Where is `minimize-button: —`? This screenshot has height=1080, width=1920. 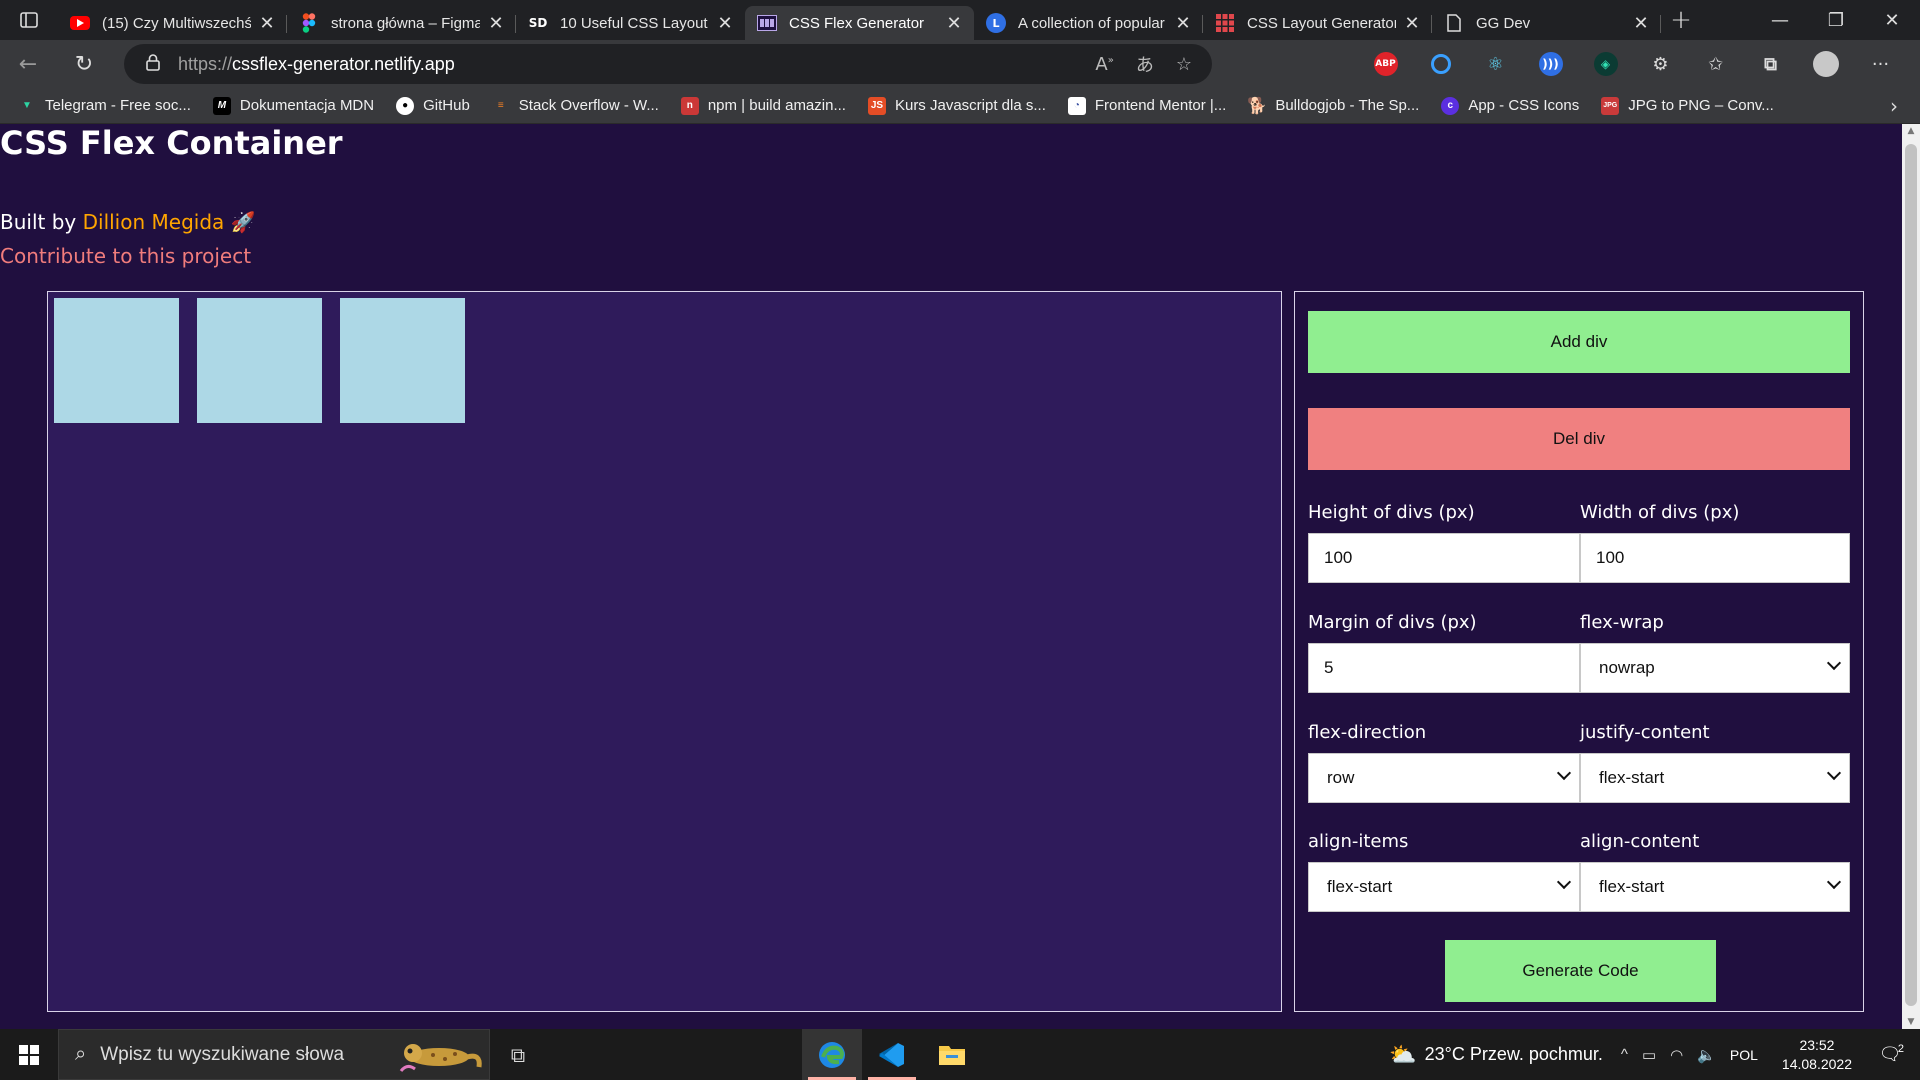 minimize-button: — is located at coordinates (1780, 20).